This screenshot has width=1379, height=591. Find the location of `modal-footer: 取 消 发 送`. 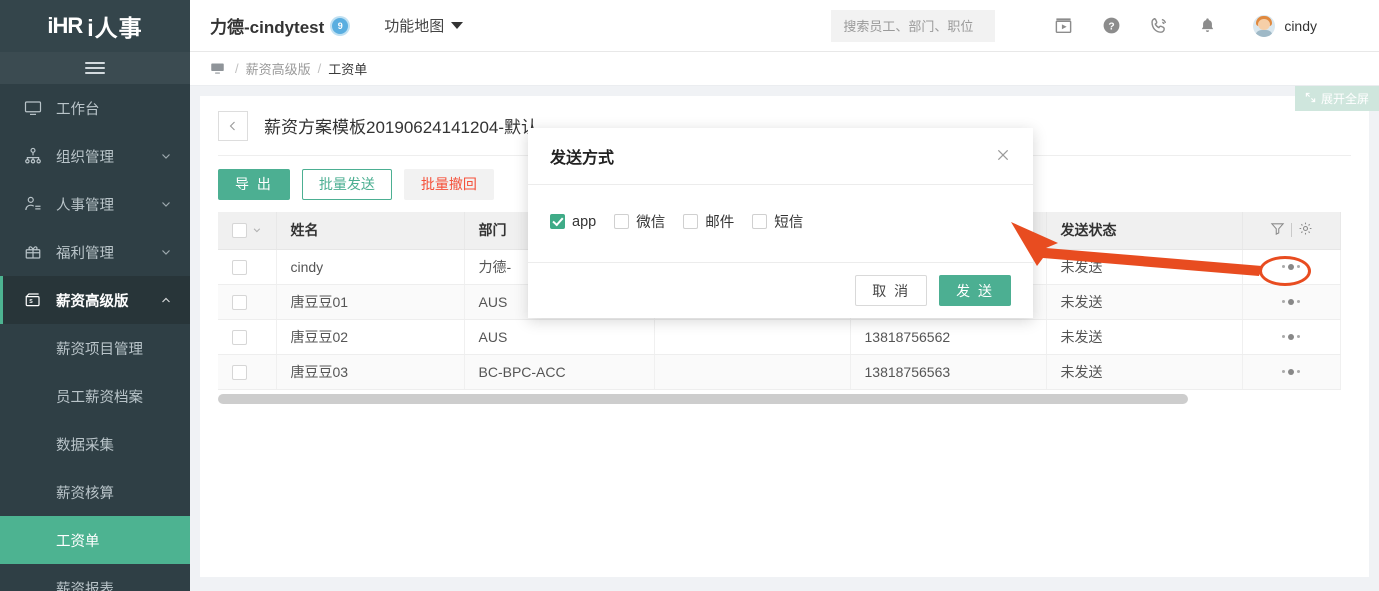

modal-footer: 取 消 发 送 is located at coordinates (780, 290).